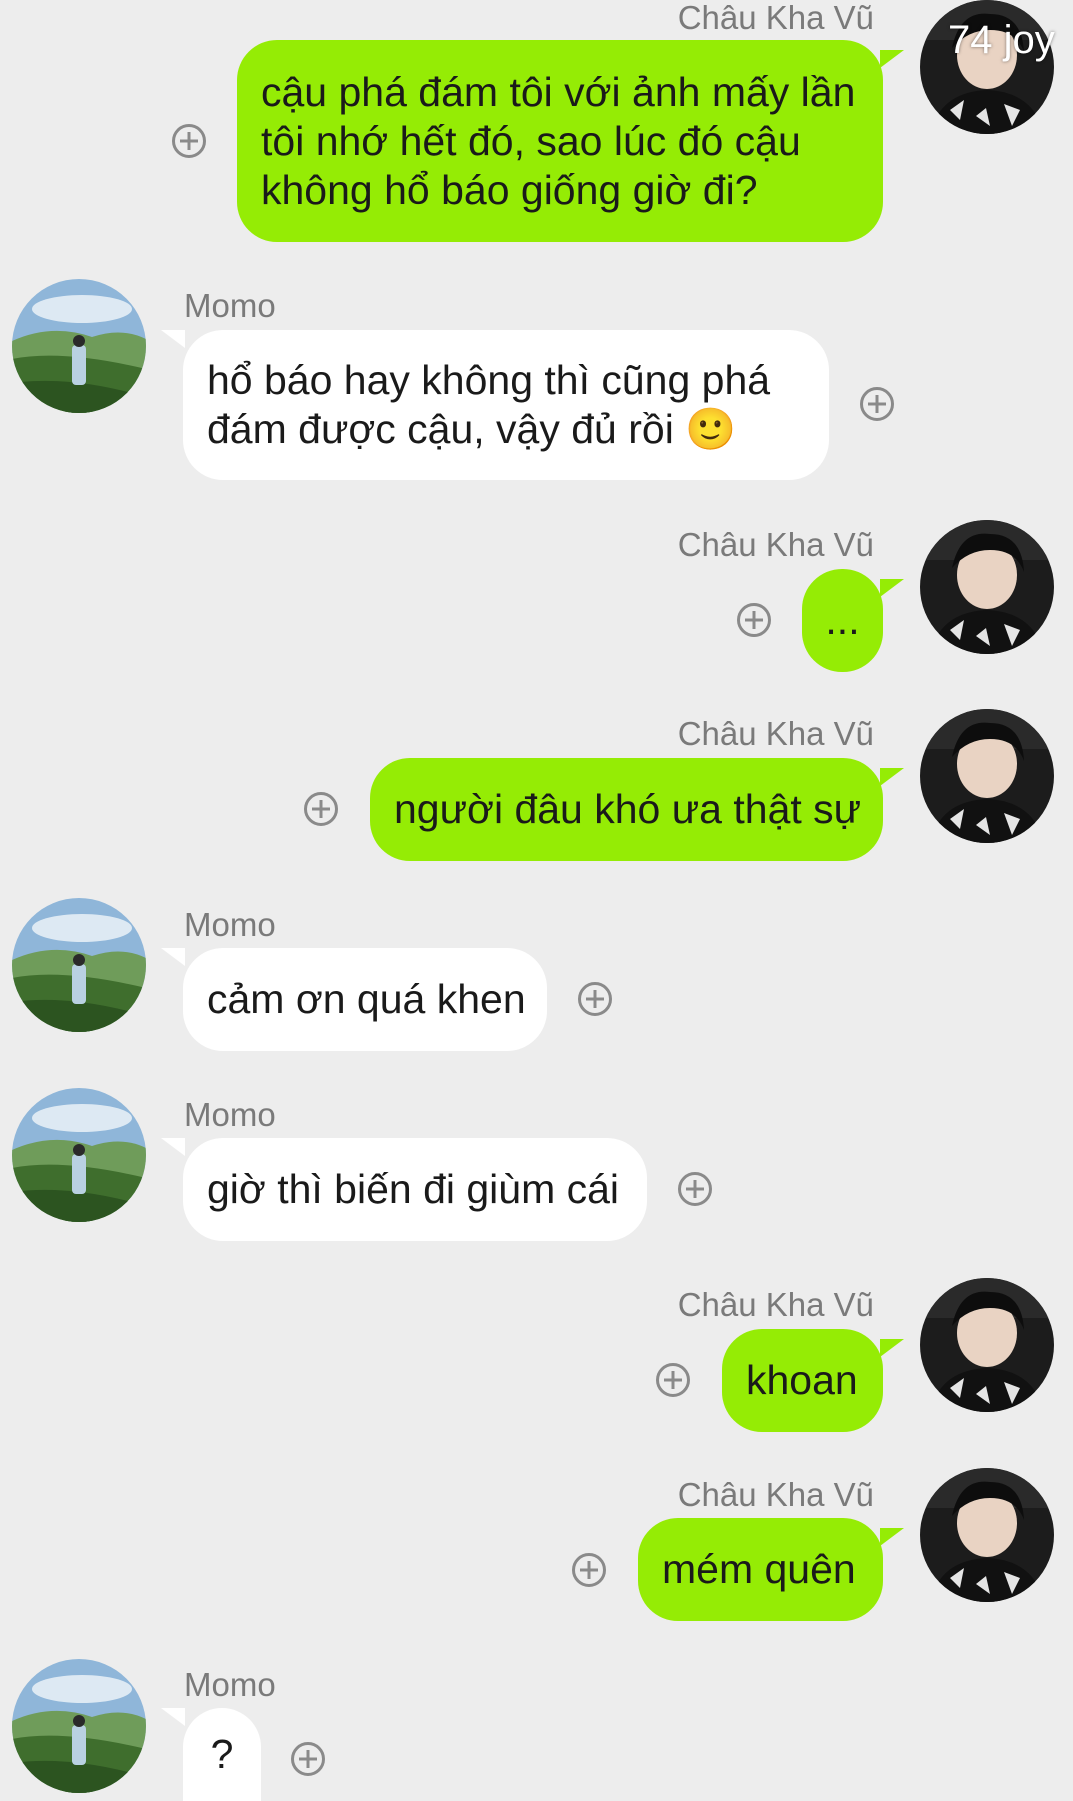  I want to click on message-bubble: người đâu khó ưa thật sự, so click(626, 809).